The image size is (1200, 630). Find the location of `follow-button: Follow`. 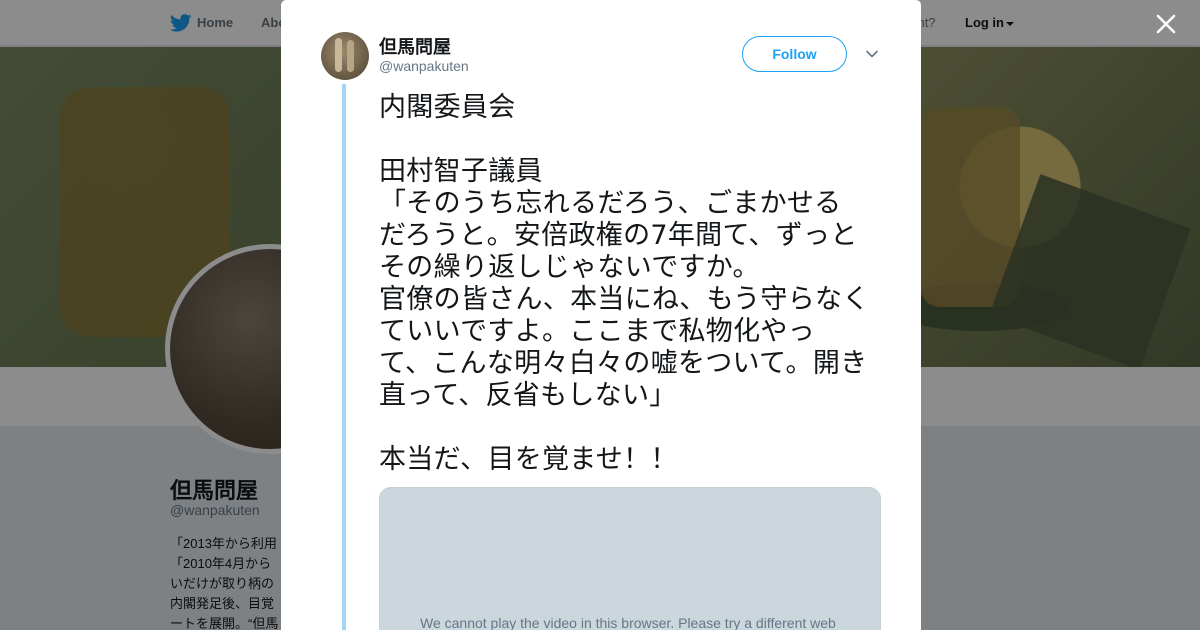

follow-button: Follow is located at coordinates (794, 54).